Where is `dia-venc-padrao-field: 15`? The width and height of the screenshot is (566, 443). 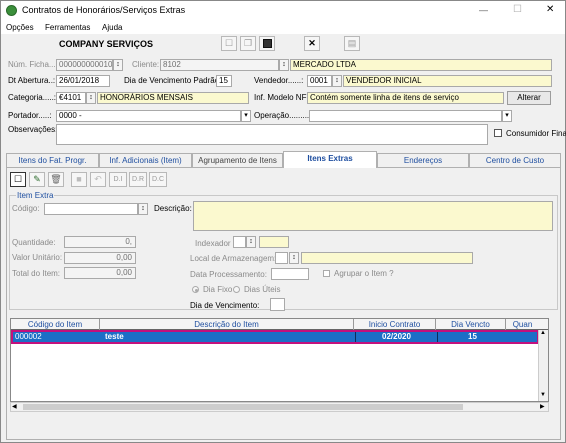
dia-venc-padrao-field: 15 is located at coordinates (224, 81).